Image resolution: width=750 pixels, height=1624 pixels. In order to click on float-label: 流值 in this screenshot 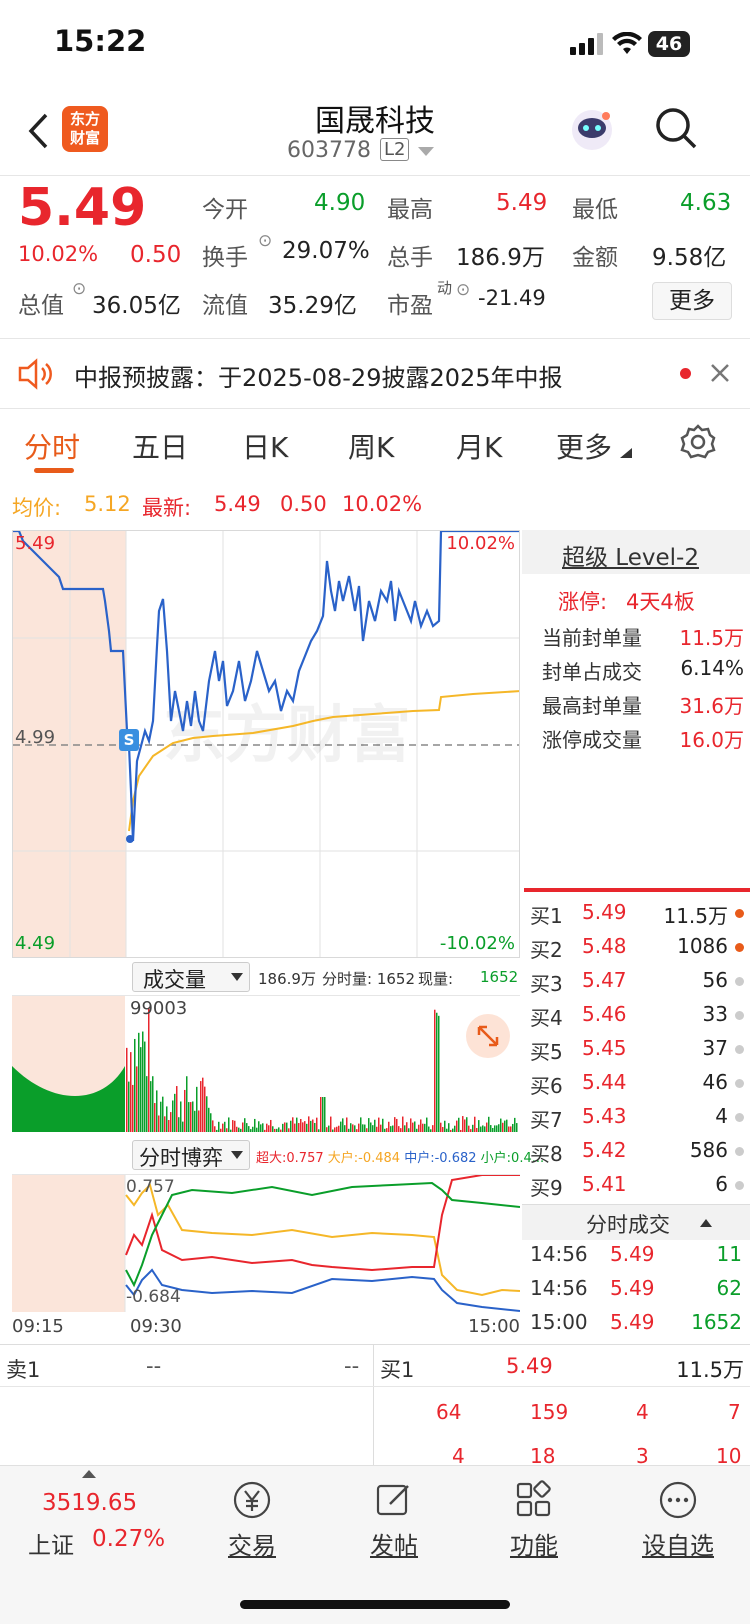, I will do `click(225, 306)`.